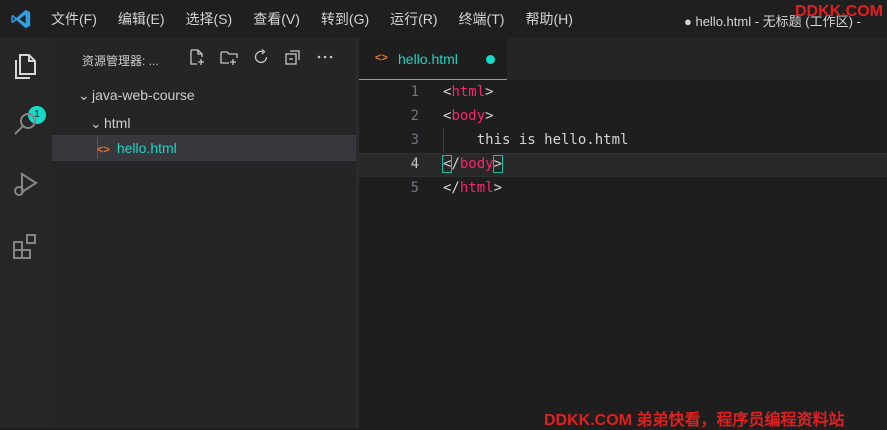 The image size is (887, 430). I want to click on tree-item-label: hello.html, so click(146, 148).